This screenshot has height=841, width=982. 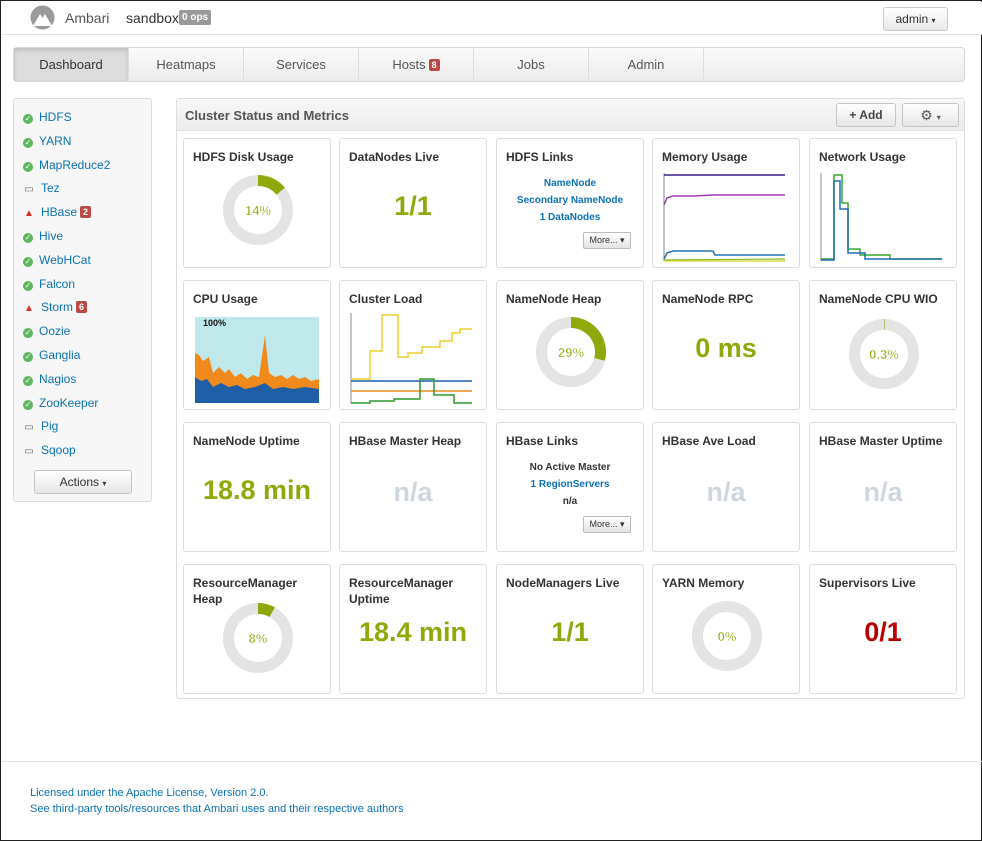 What do you see at coordinates (571, 352) in the screenshot?
I see `donut-value: 29%` at bounding box center [571, 352].